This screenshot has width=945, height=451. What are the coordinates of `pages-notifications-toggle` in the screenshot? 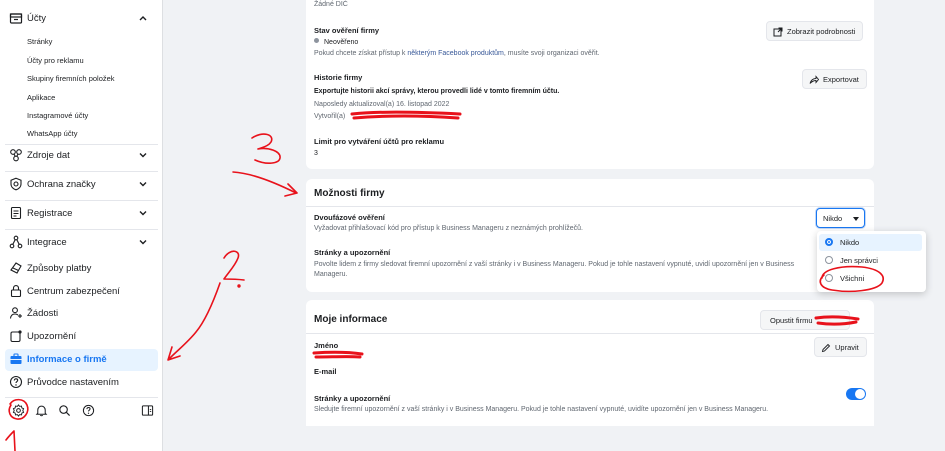 It's located at (856, 394).